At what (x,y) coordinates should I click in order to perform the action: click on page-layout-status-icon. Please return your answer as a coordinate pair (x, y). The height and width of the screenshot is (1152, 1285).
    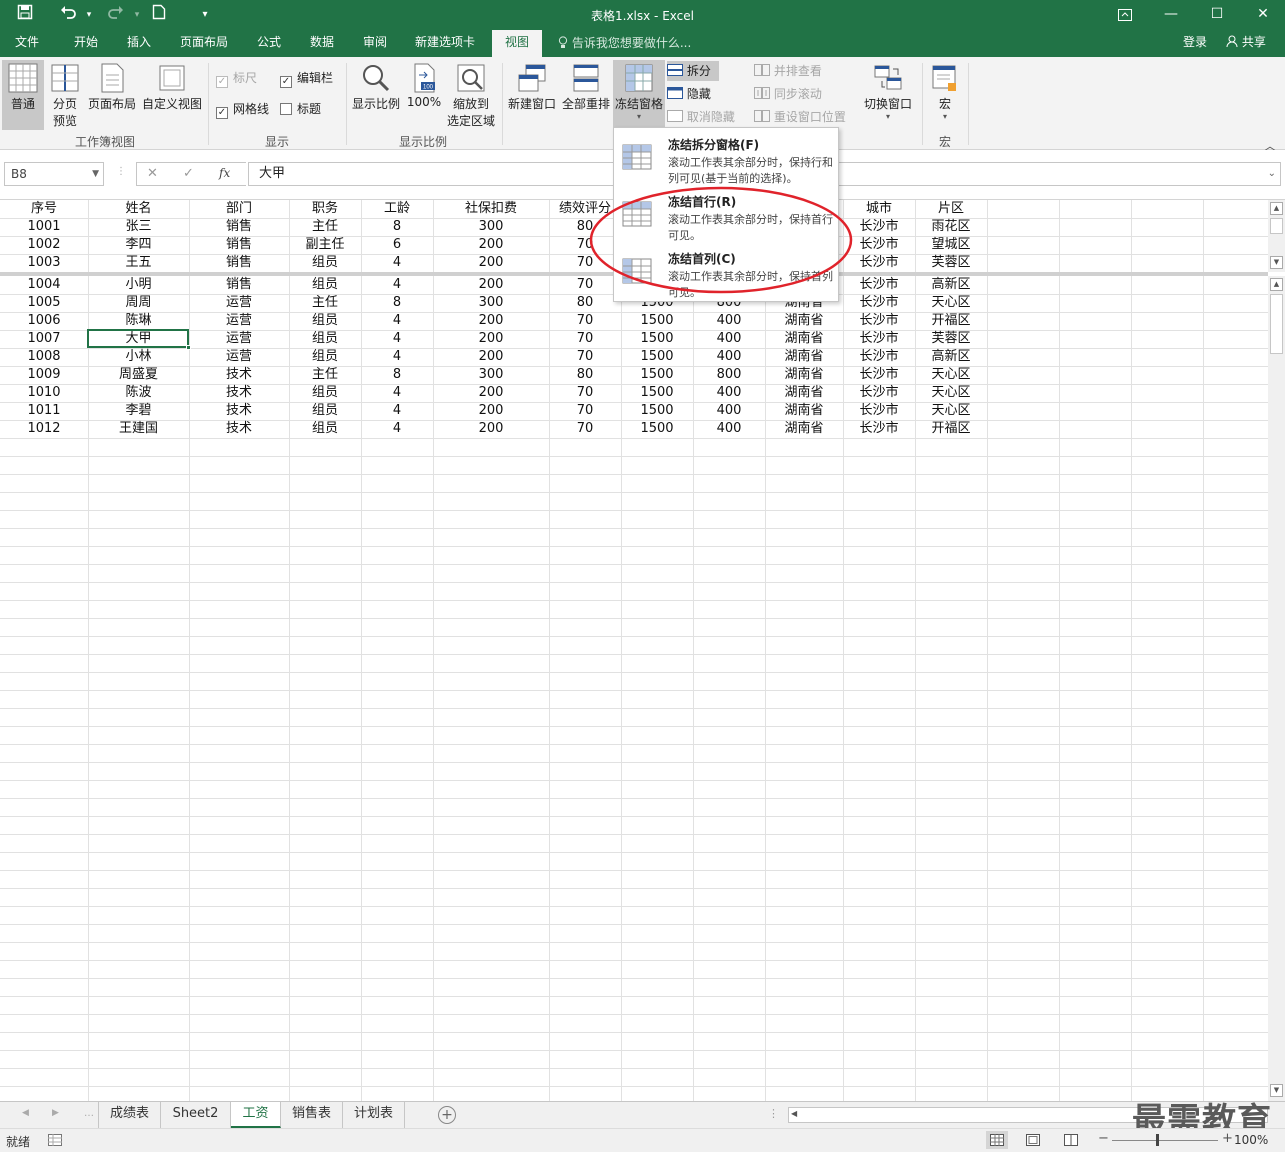
    Looking at the image, I should click on (1033, 1141).